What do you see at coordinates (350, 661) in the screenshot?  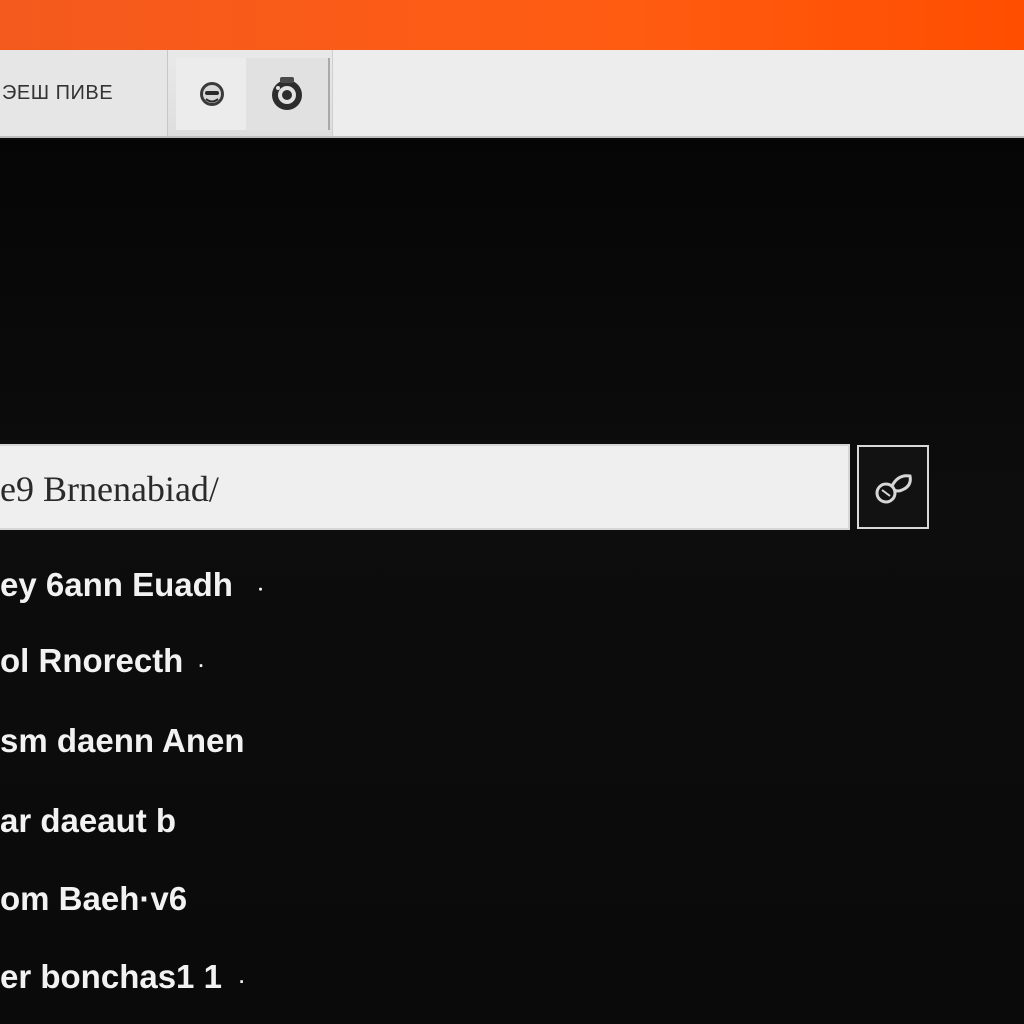 I see `list-item: ol Rnorecth ·` at bounding box center [350, 661].